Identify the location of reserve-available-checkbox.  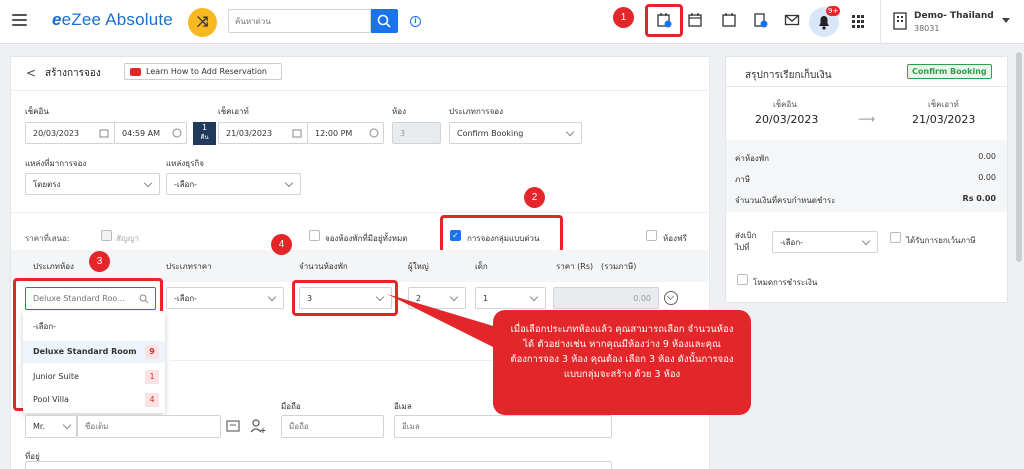
(314, 235).